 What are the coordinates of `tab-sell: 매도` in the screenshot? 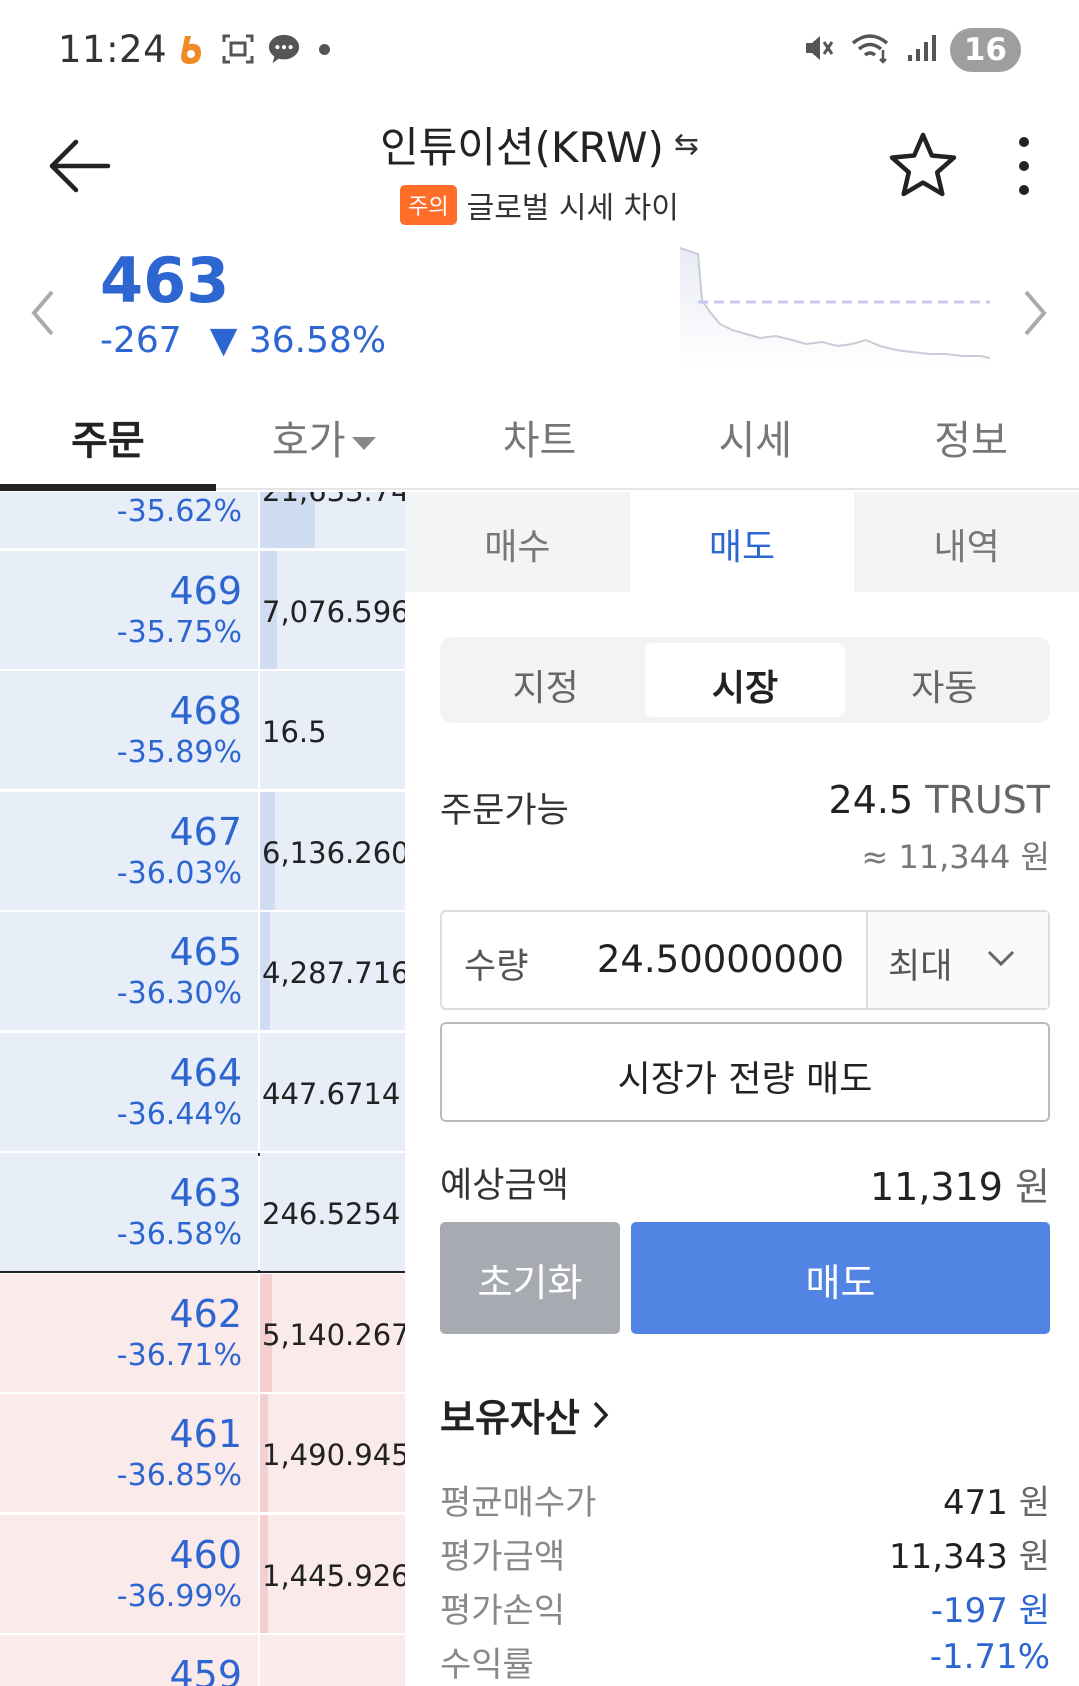 It's located at (742, 542).